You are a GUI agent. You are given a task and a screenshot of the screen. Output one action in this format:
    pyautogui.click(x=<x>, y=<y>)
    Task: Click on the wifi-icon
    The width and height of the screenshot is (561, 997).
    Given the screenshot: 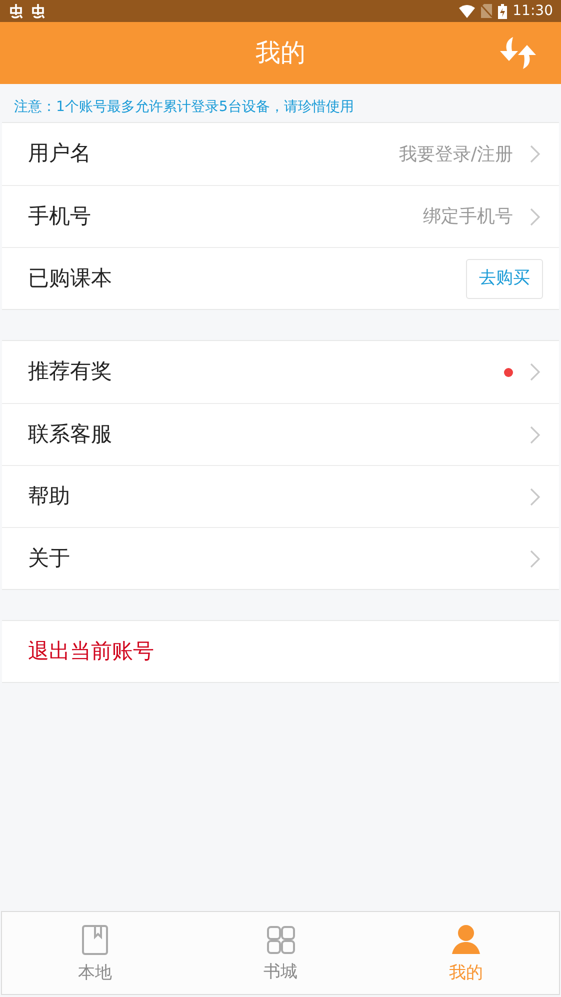 What is the action you would take?
    pyautogui.click(x=466, y=11)
    